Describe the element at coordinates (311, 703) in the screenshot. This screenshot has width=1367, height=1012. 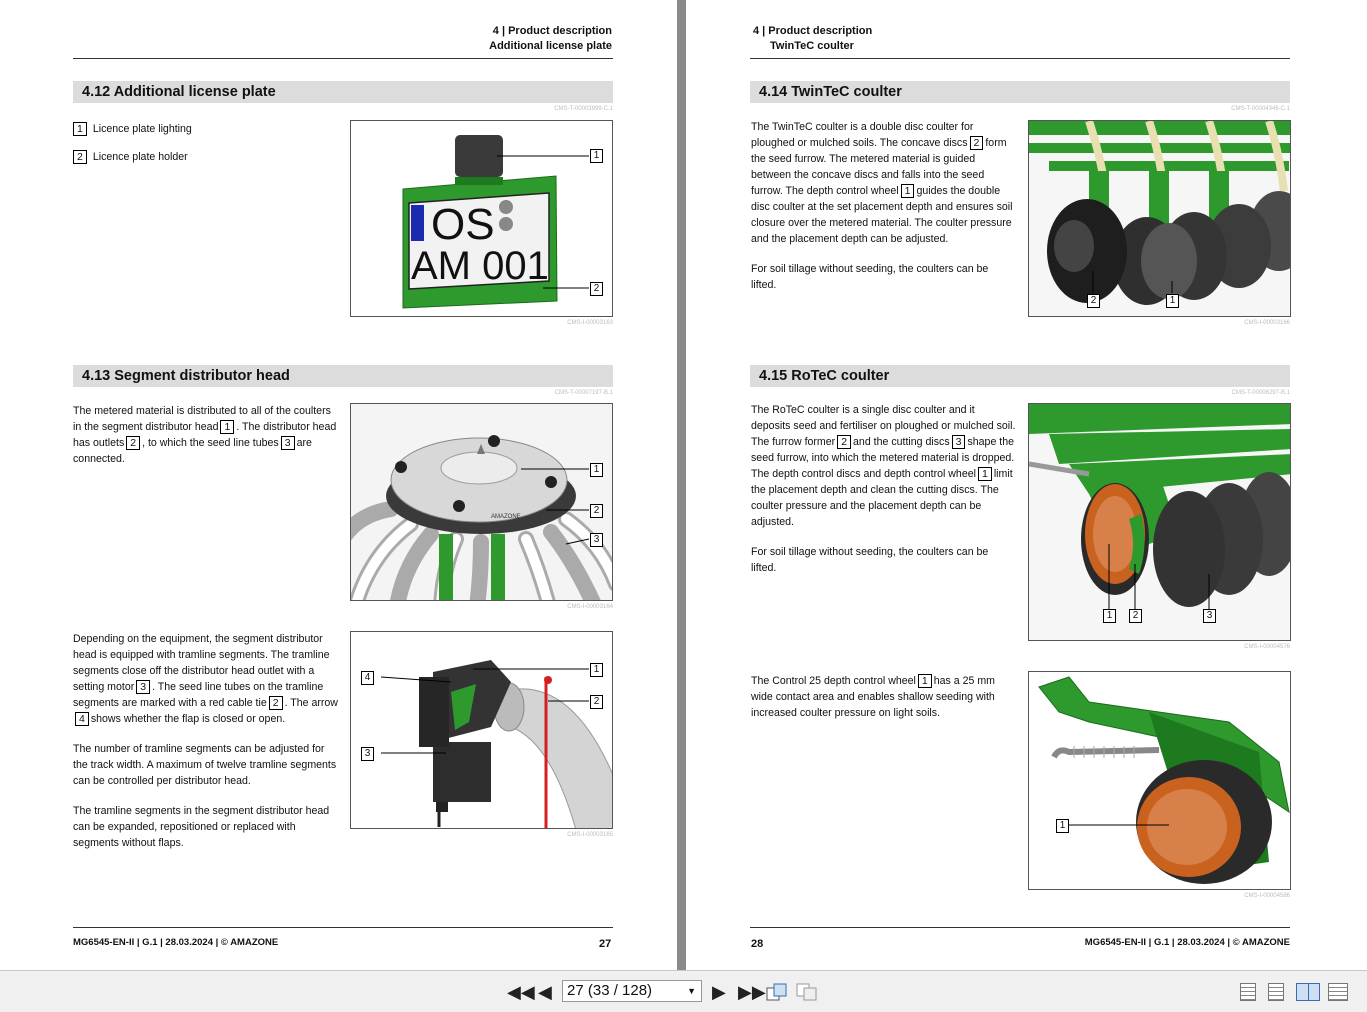
I see `text: . The arrow` at that location.